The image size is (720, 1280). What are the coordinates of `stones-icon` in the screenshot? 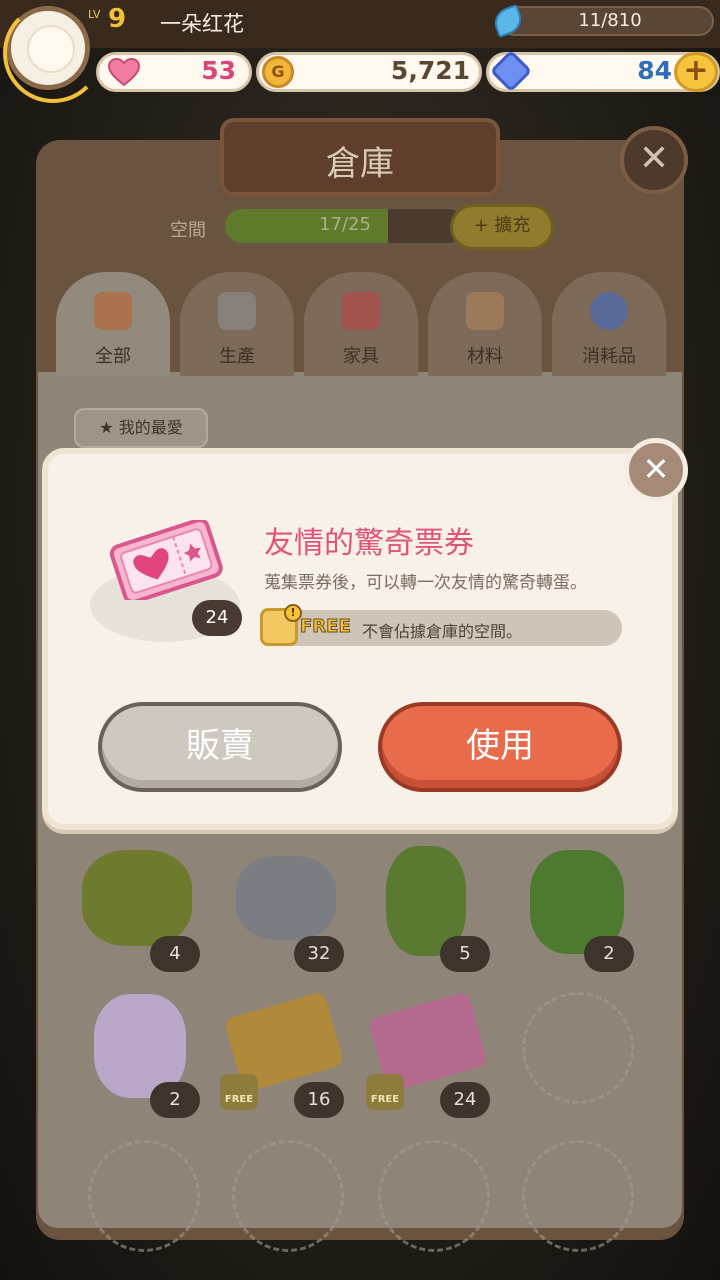 It's located at (286, 898).